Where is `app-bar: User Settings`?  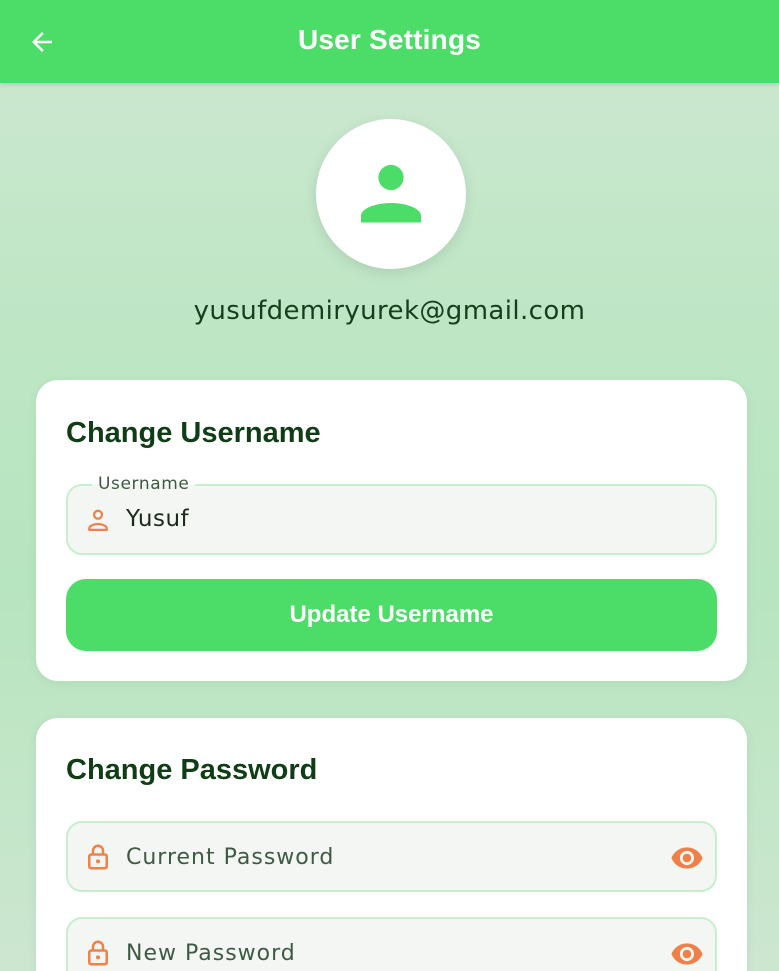
app-bar: User Settings is located at coordinates (389, 41).